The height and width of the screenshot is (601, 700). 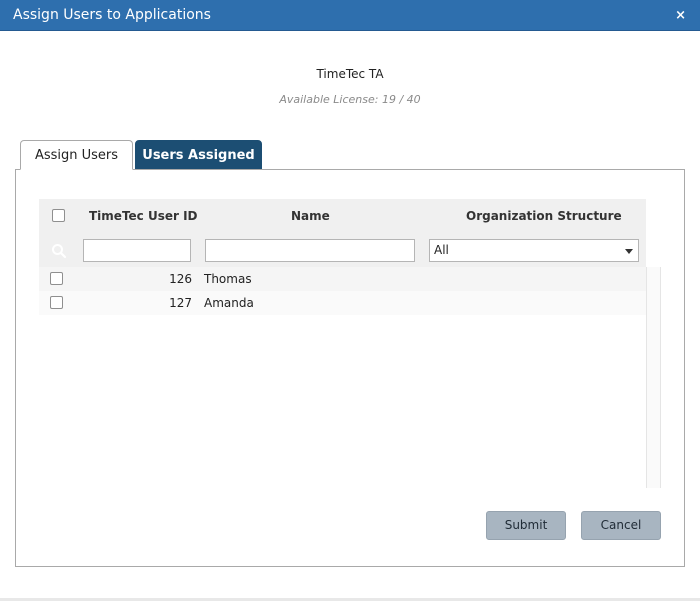 What do you see at coordinates (350, 99) in the screenshot?
I see `license-count: Available License: 19 / 40` at bounding box center [350, 99].